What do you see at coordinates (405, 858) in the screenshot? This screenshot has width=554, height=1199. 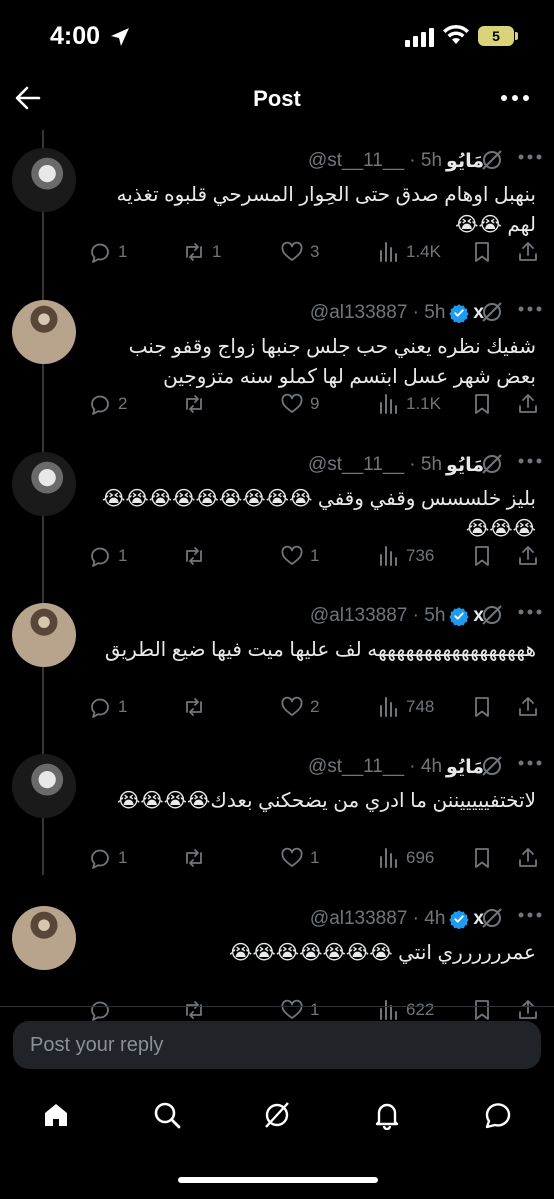 I see `views-button: 696` at bounding box center [405, 858].